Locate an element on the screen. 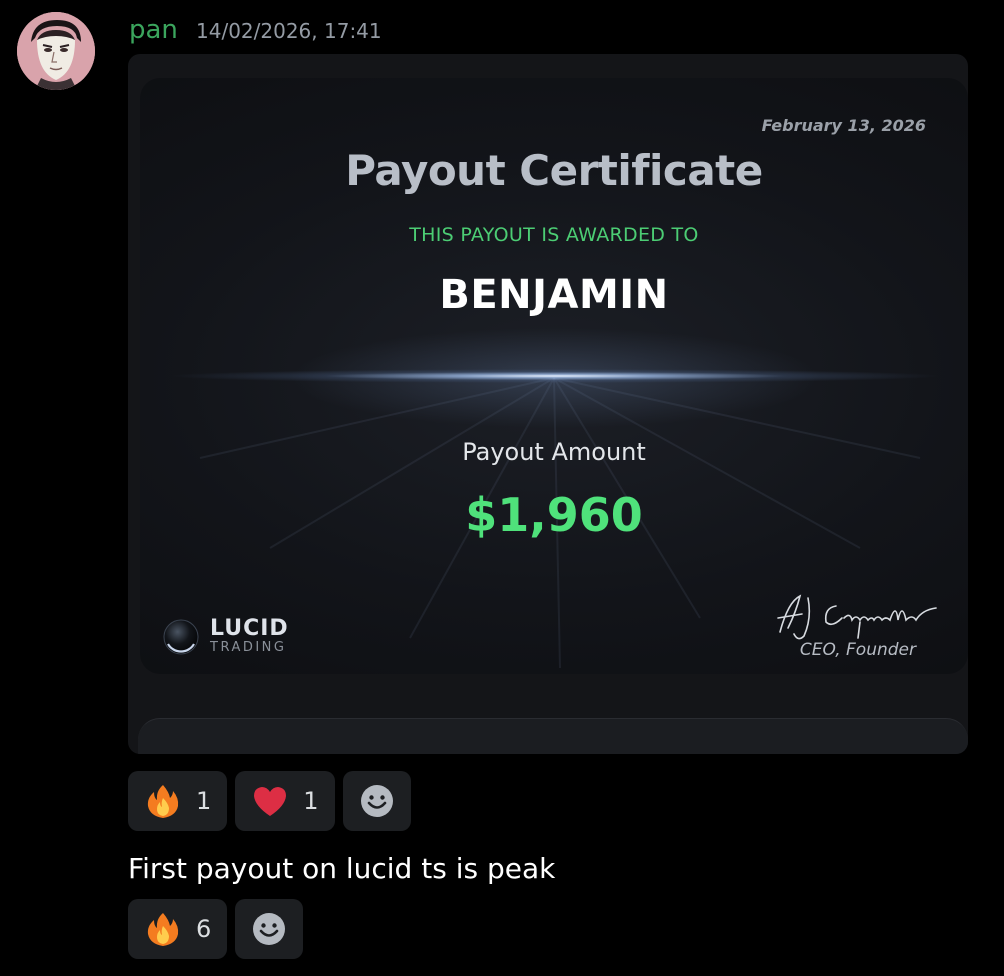  heart-emoji-icon is located at coordinates (270, 801).